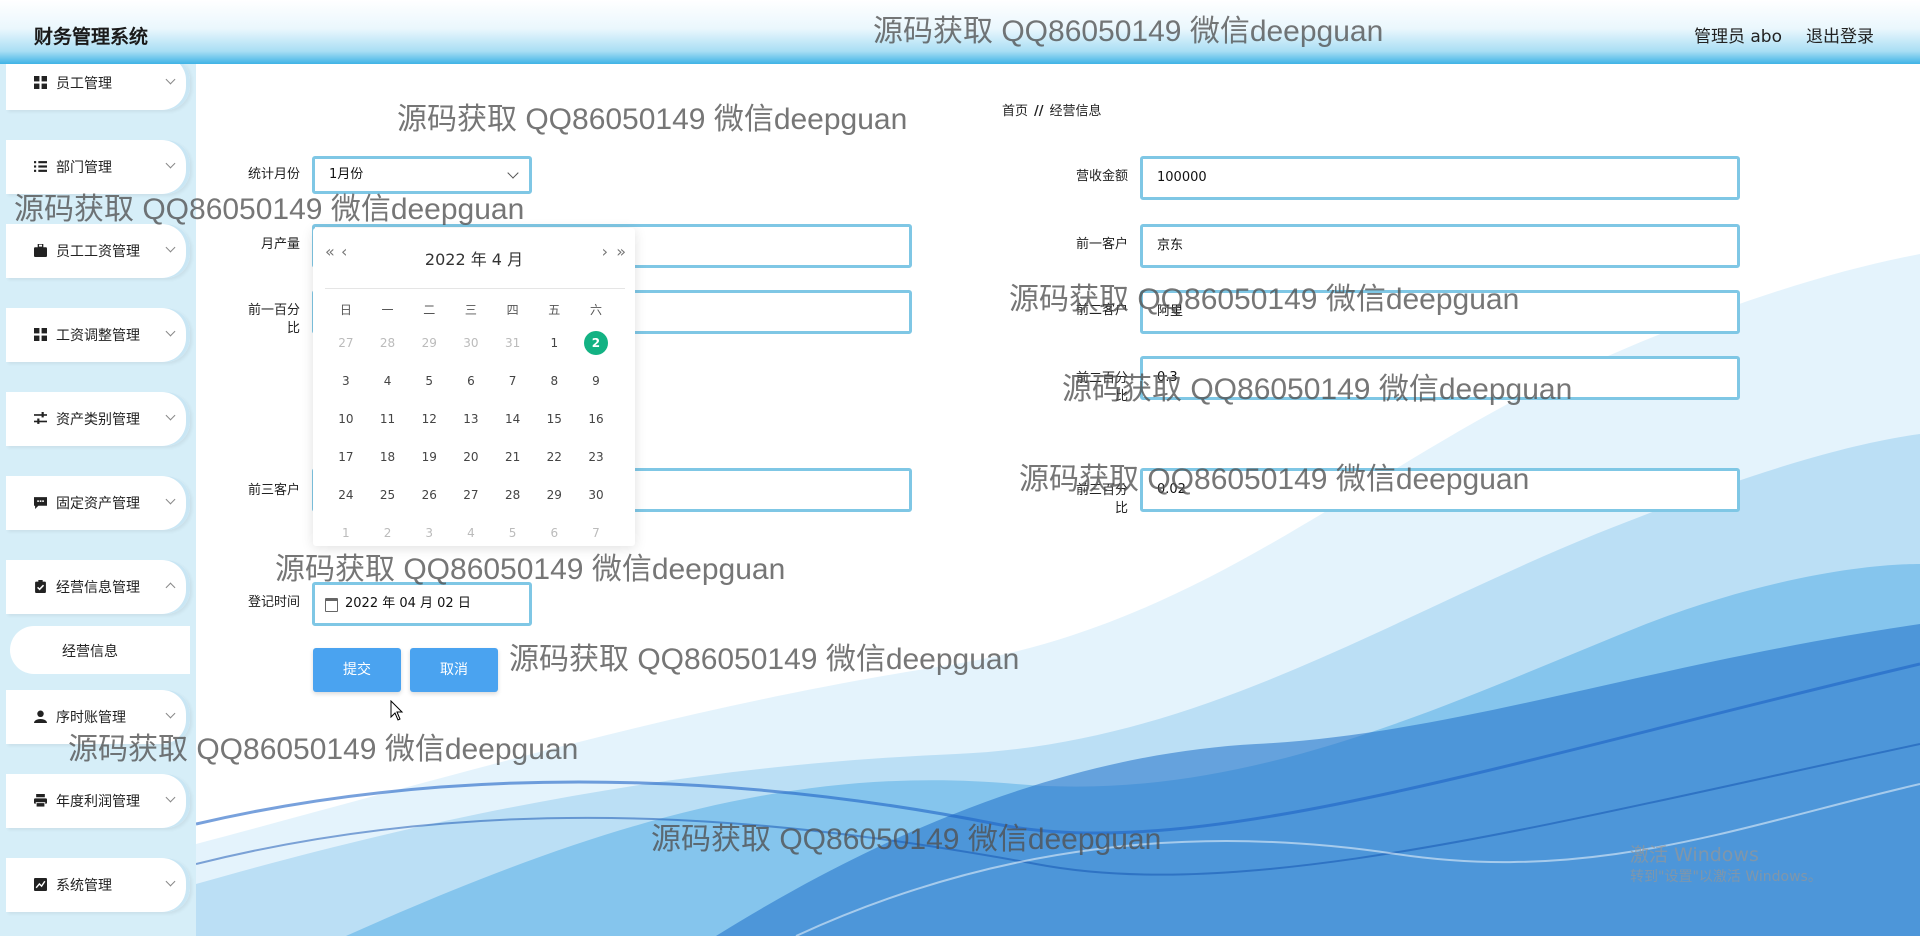 The height and width of the screenshot is (936, 1920). I want to click on sidebar-item-label: 部门管理, so click(84, 168).